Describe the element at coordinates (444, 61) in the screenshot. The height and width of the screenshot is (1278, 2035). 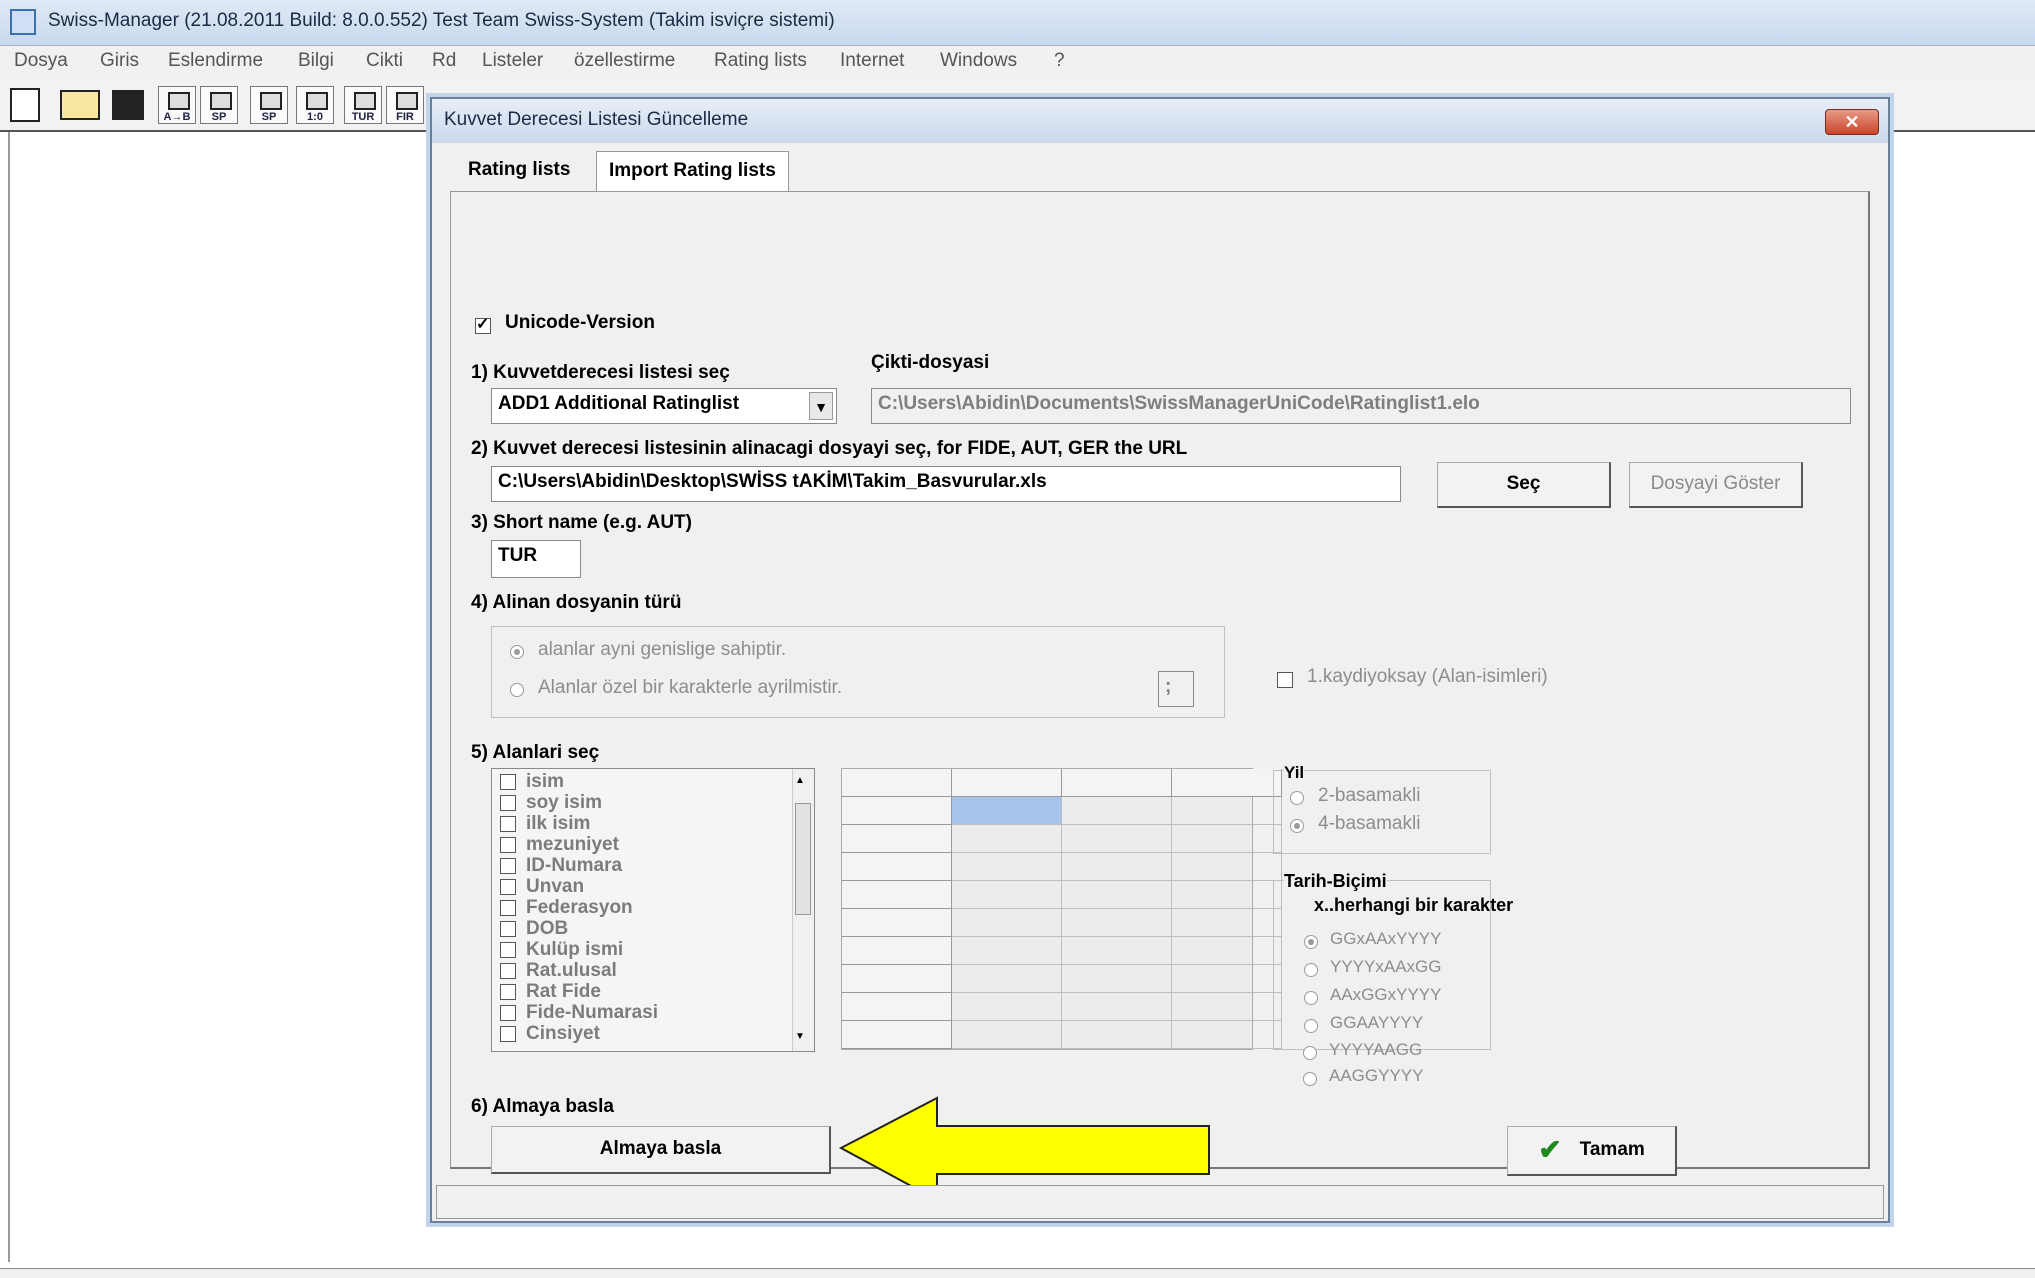
I see `menu-rd: Rd` at that location.